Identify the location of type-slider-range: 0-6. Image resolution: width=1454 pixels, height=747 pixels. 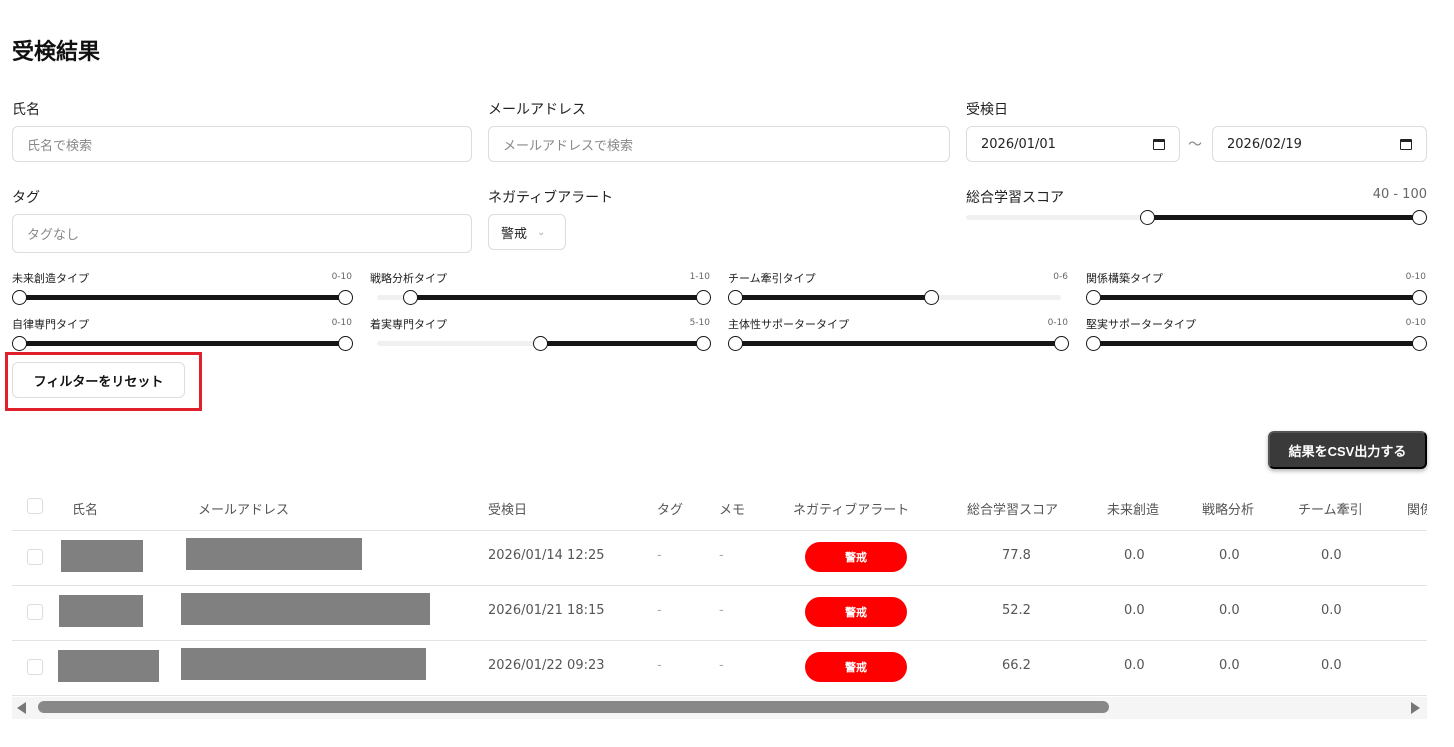
(1060, 277).